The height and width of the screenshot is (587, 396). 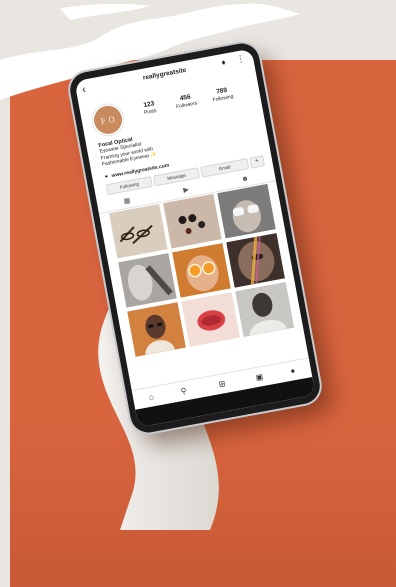 I want to click on tagged-icon: ☻, so click(x=245, y=180).